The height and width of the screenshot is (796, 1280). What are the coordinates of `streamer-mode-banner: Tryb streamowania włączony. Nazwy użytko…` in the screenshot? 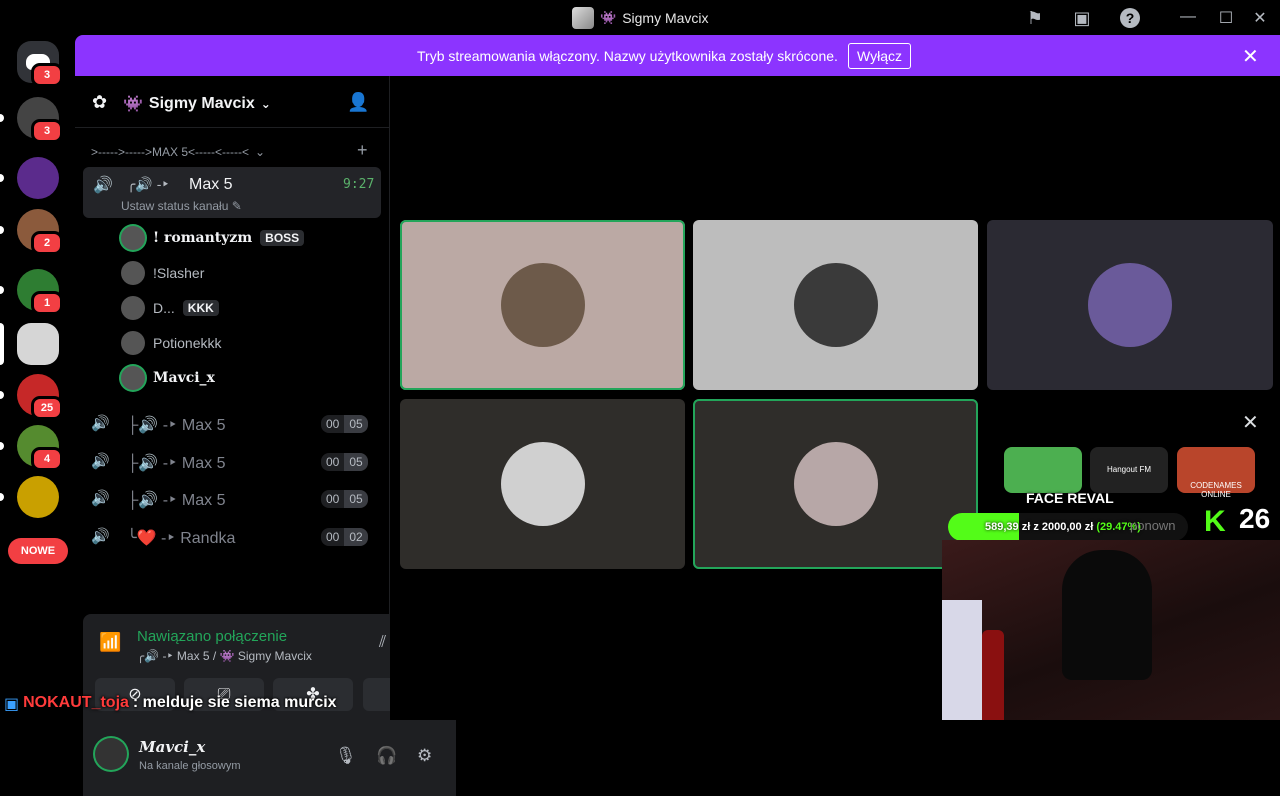 It's located at (677, 55).